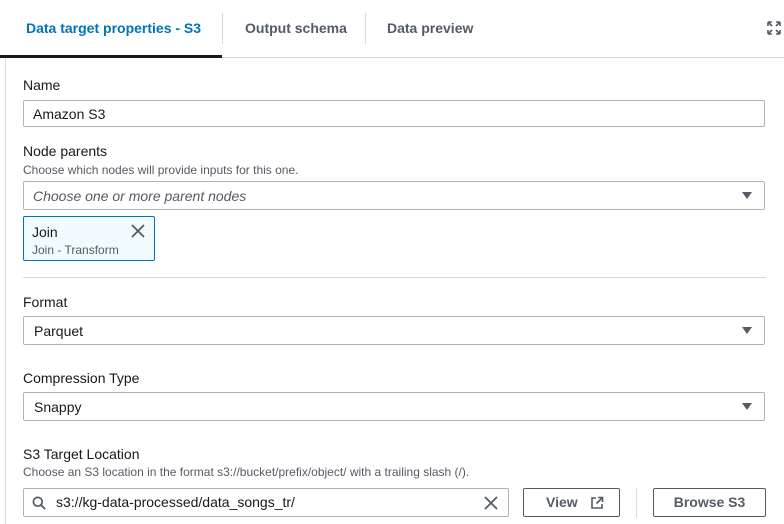  I want to click on s3-location-input: s3://kg-data-processed/data_songs_tr/, so click(266, 502).